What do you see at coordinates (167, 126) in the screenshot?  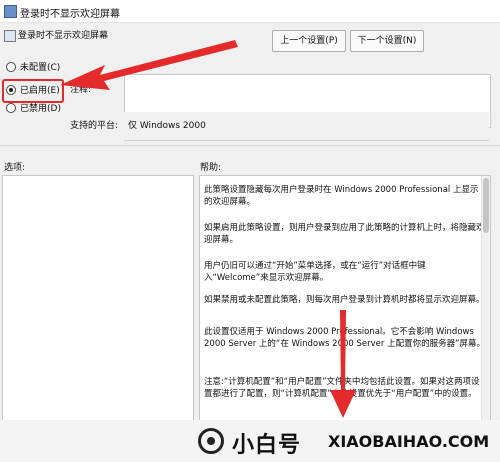 I see `platform-value: 仅 Windows 2000` at bounding box center [167, 126].